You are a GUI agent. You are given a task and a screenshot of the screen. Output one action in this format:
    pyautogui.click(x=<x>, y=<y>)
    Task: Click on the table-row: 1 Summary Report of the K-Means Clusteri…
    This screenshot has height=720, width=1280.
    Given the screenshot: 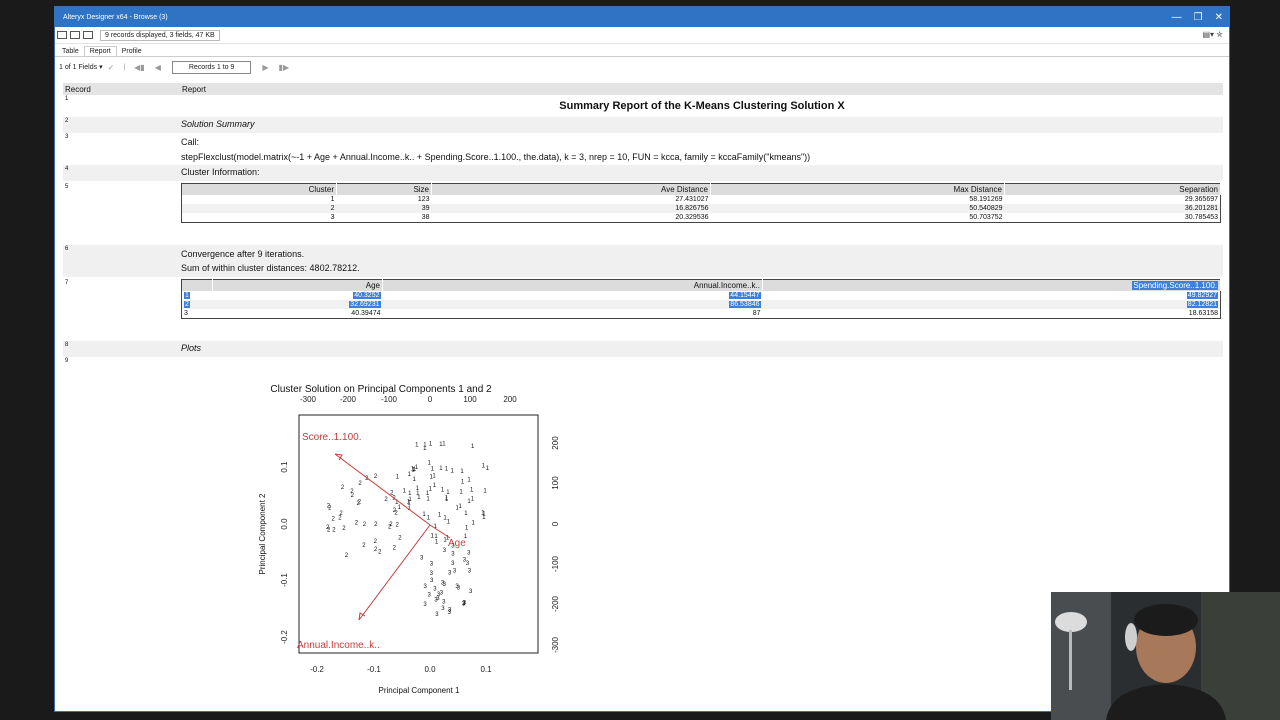 What is the action you would take?
    pyautogui.click(x=643, y=106)
    